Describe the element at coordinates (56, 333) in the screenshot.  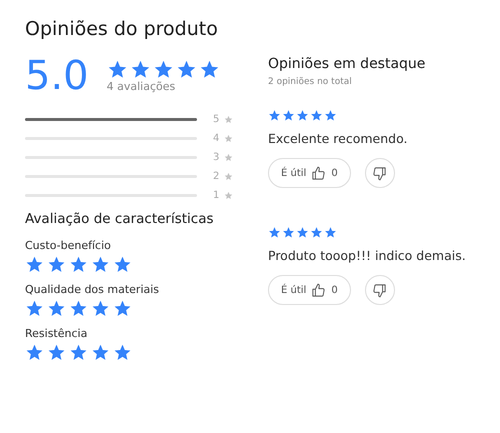
I see `characteristic-name: Resistência` at that location.